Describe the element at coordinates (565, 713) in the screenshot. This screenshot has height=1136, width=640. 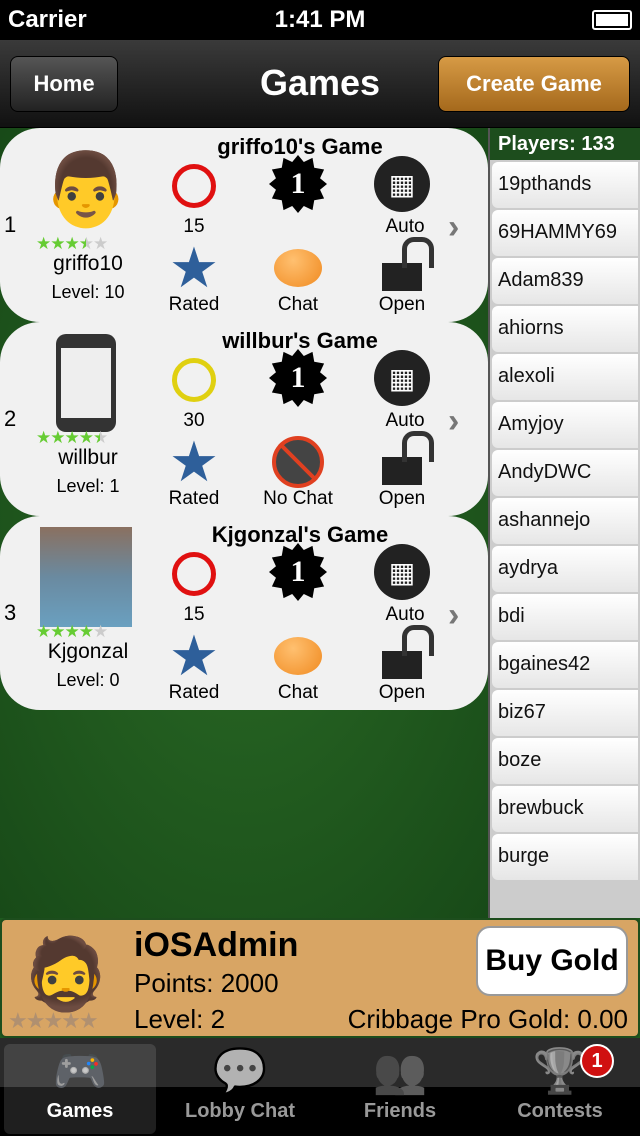
I see `player-item: biz67` at that location.